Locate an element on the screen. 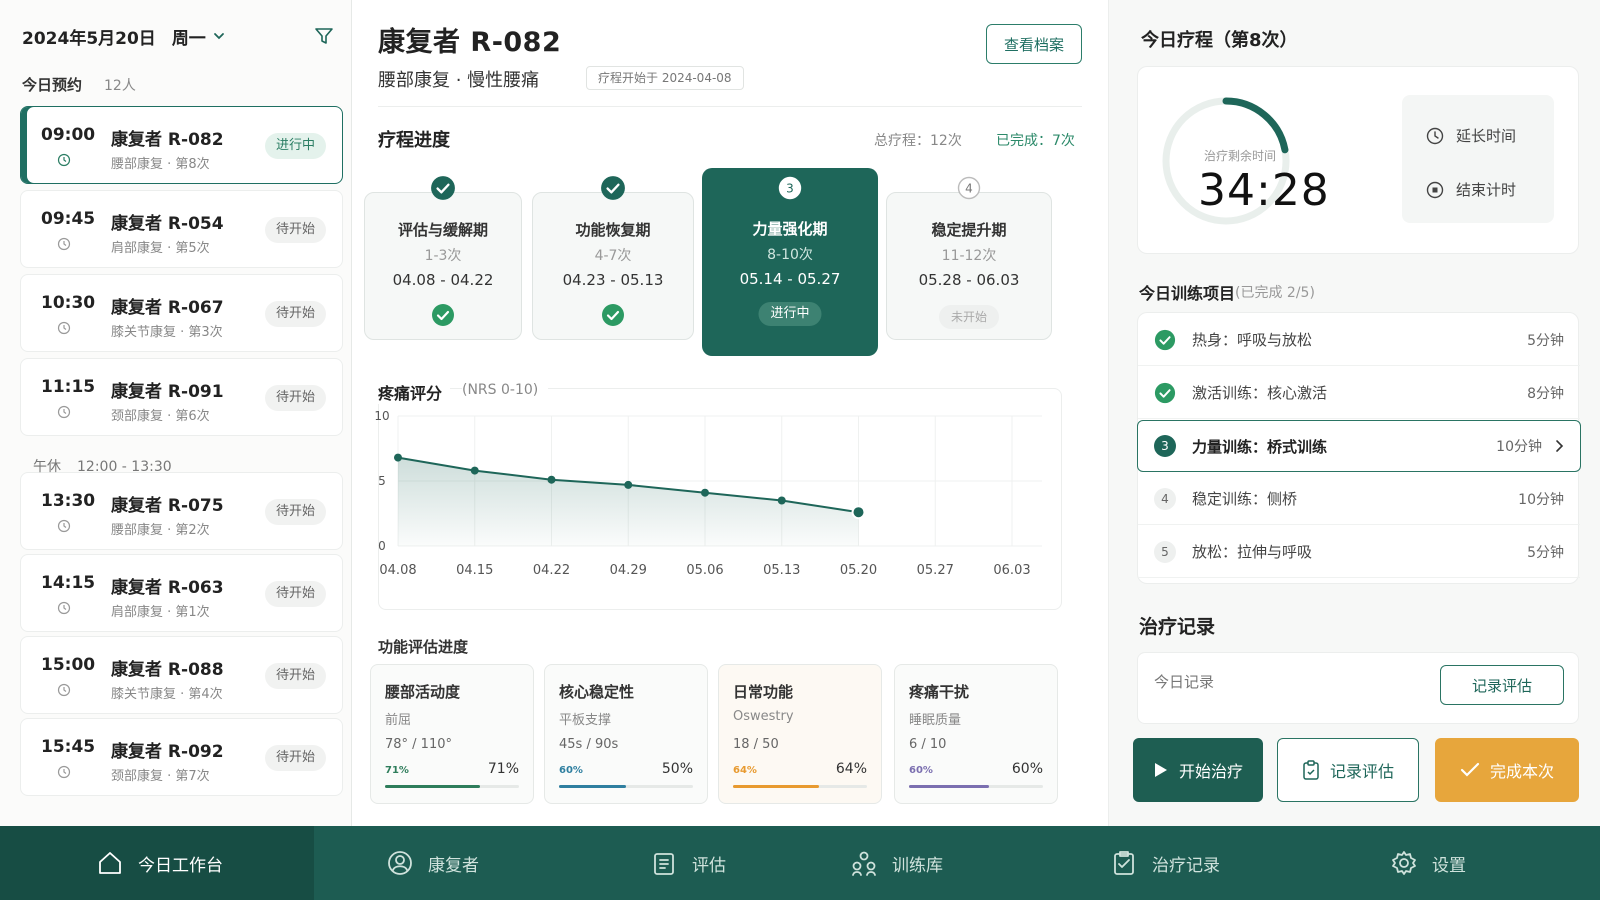 The width and height of the screenshot is (1600, 900). training-item: 3 力量训练：桥式训练 10分钟 is located at coordinates (1359, 446).